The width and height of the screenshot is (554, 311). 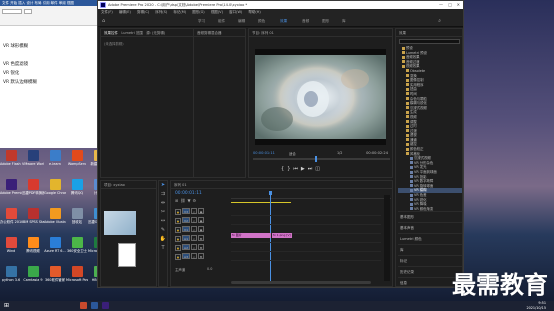 What do you see at coordinates (429, 33) in the screenshot?
I see `tab-effects: 效果` at bounding box center [429, 33].